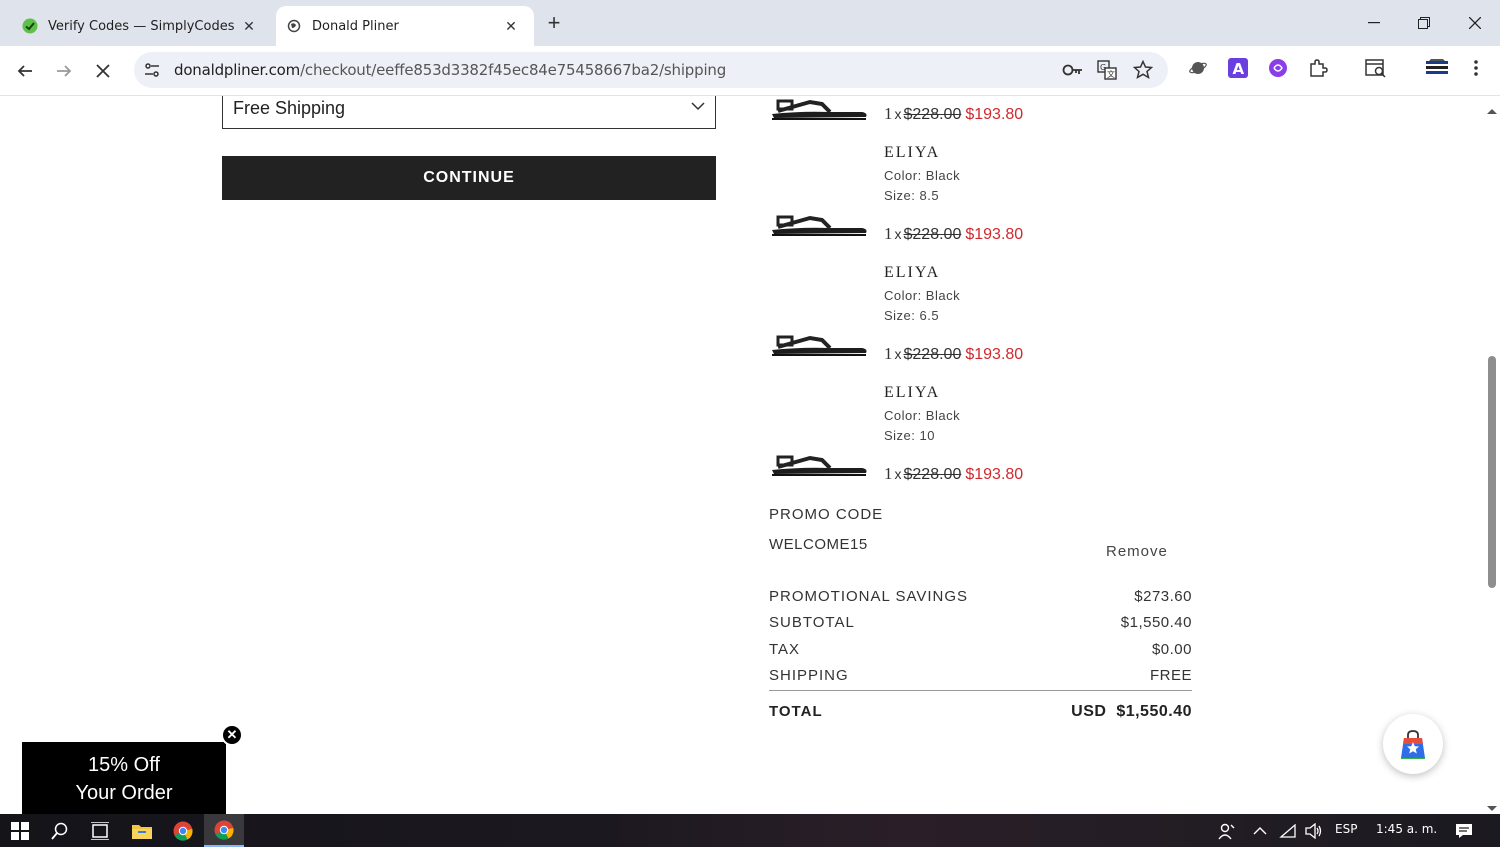  Describe the element at coordinates (124, 765) in the screenshot. I see `popup-line-1: 15% Off` at that location.